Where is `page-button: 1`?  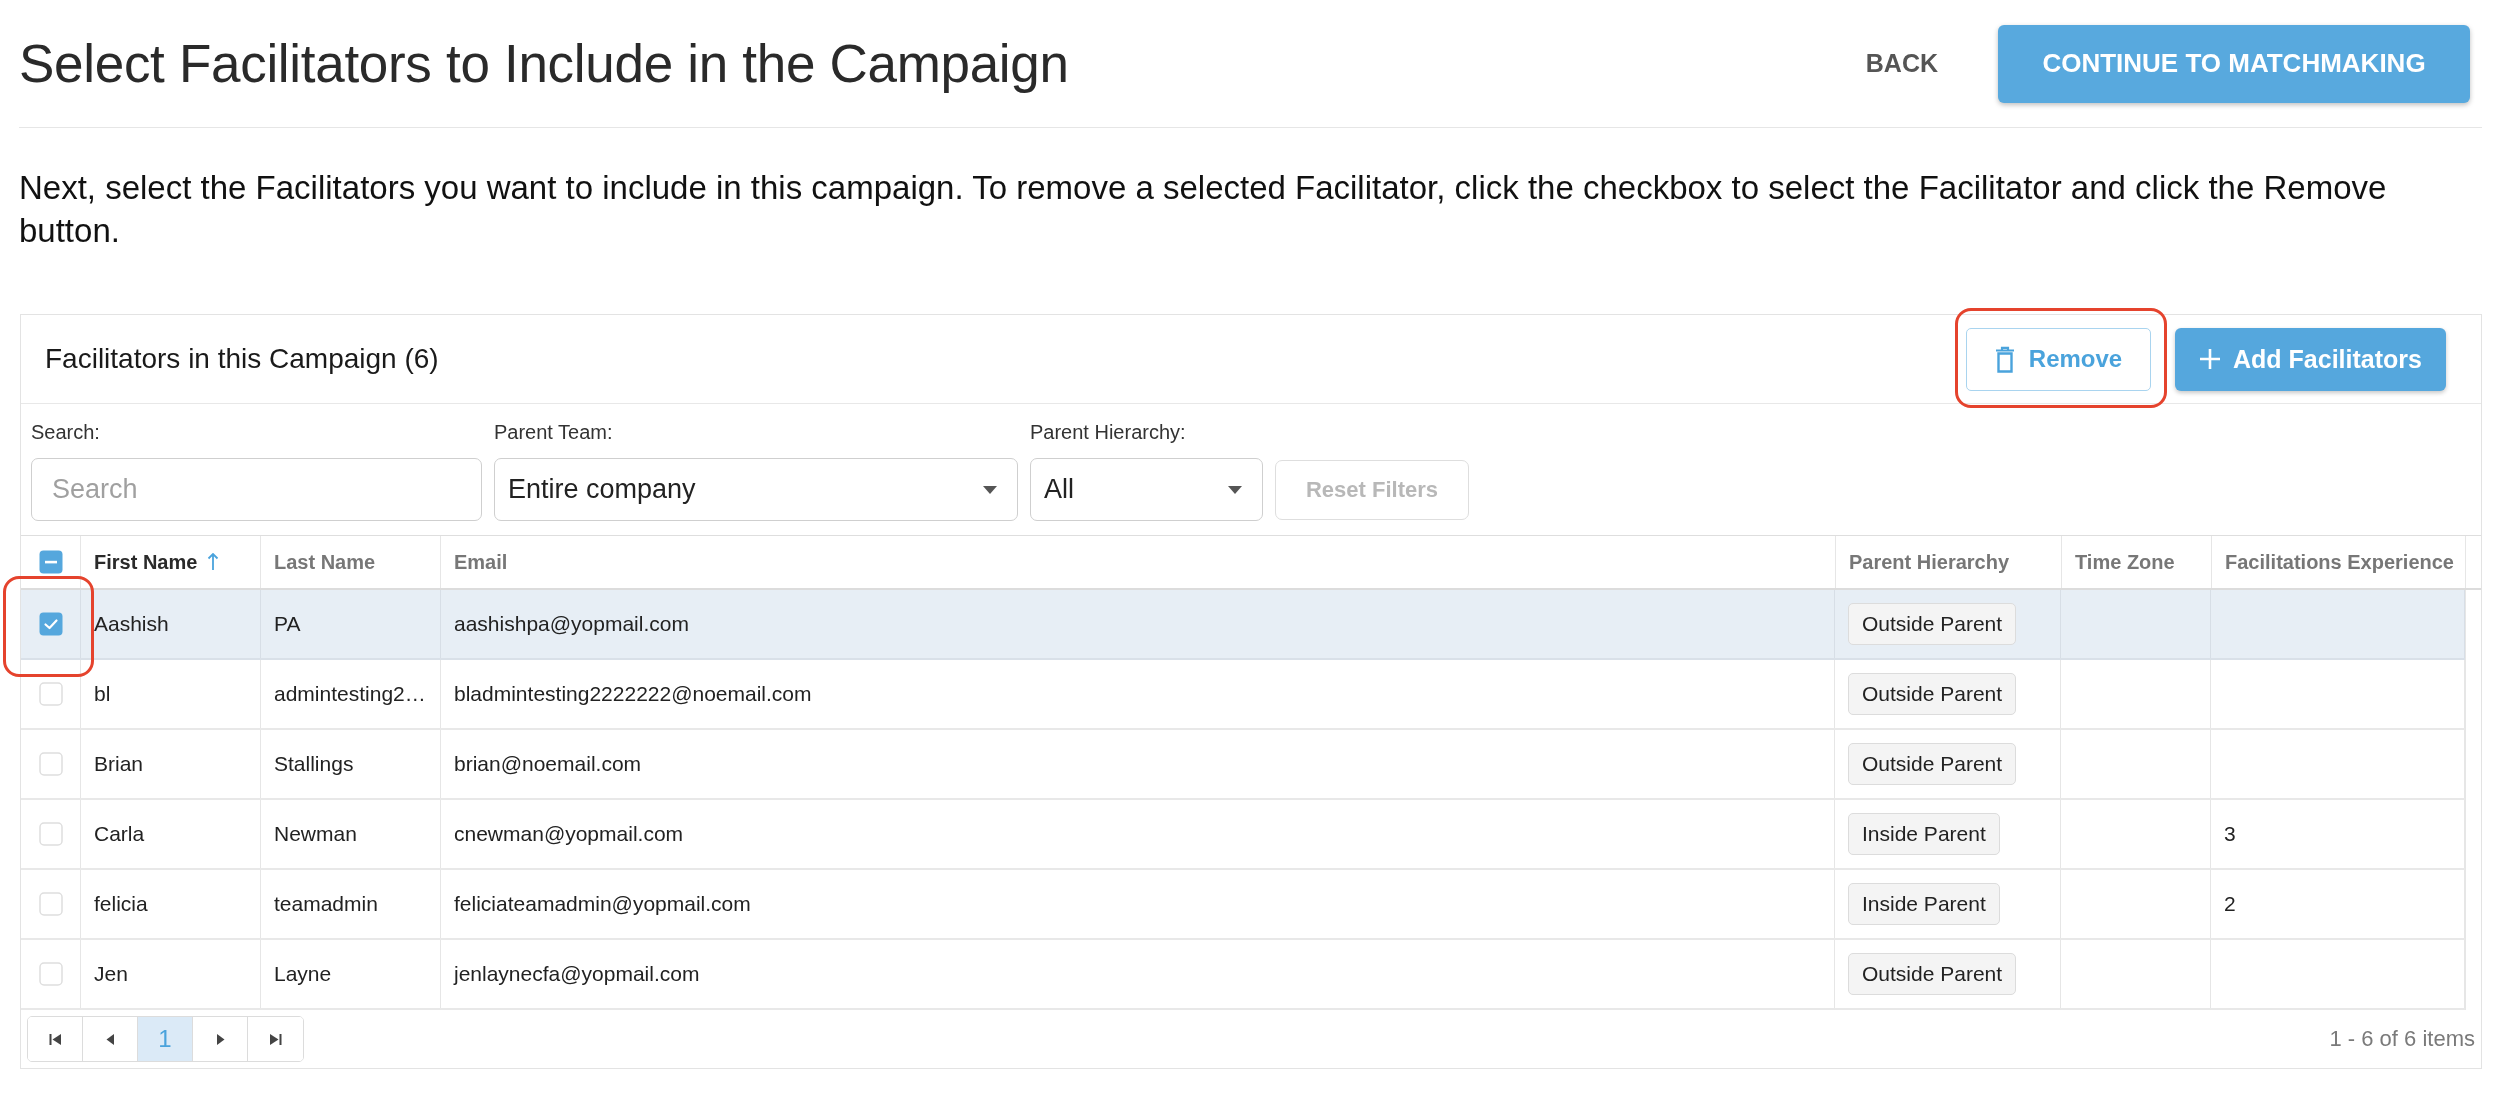
page-button: 1 is located at coordinates (165, 1039).